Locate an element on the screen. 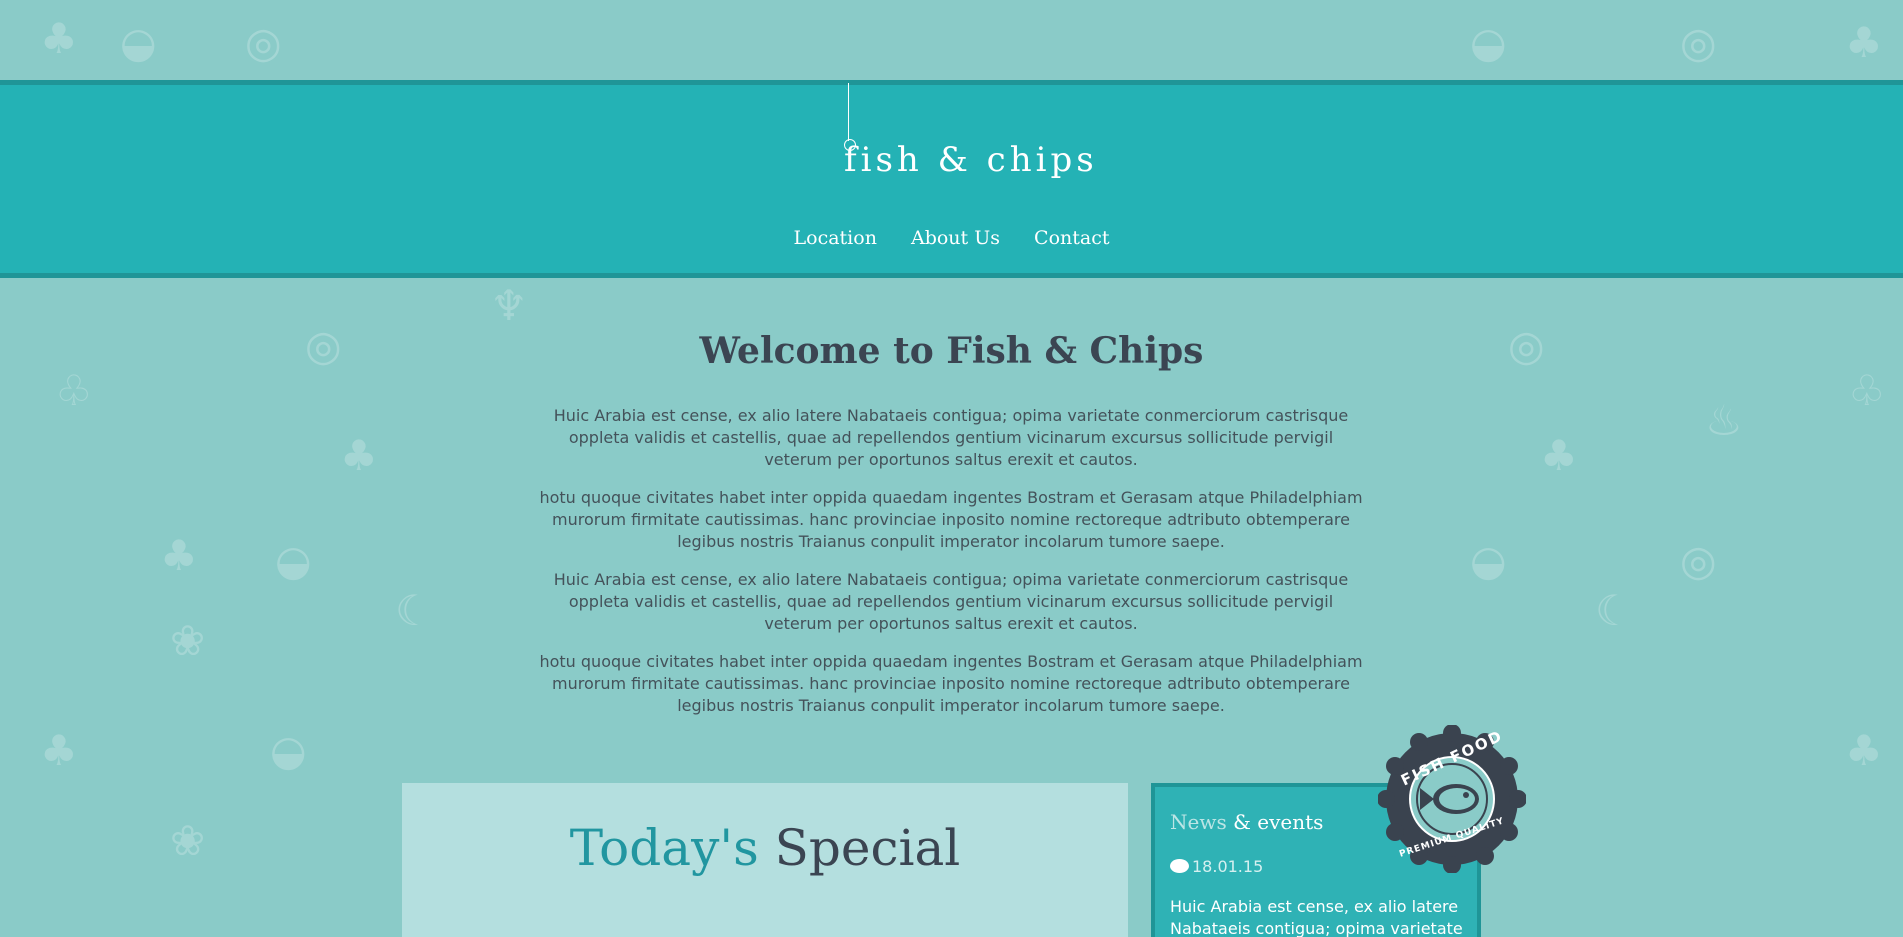 This screenshot has height=937, width=1903. fish-hook-icon is located at coordinates (848, 112).